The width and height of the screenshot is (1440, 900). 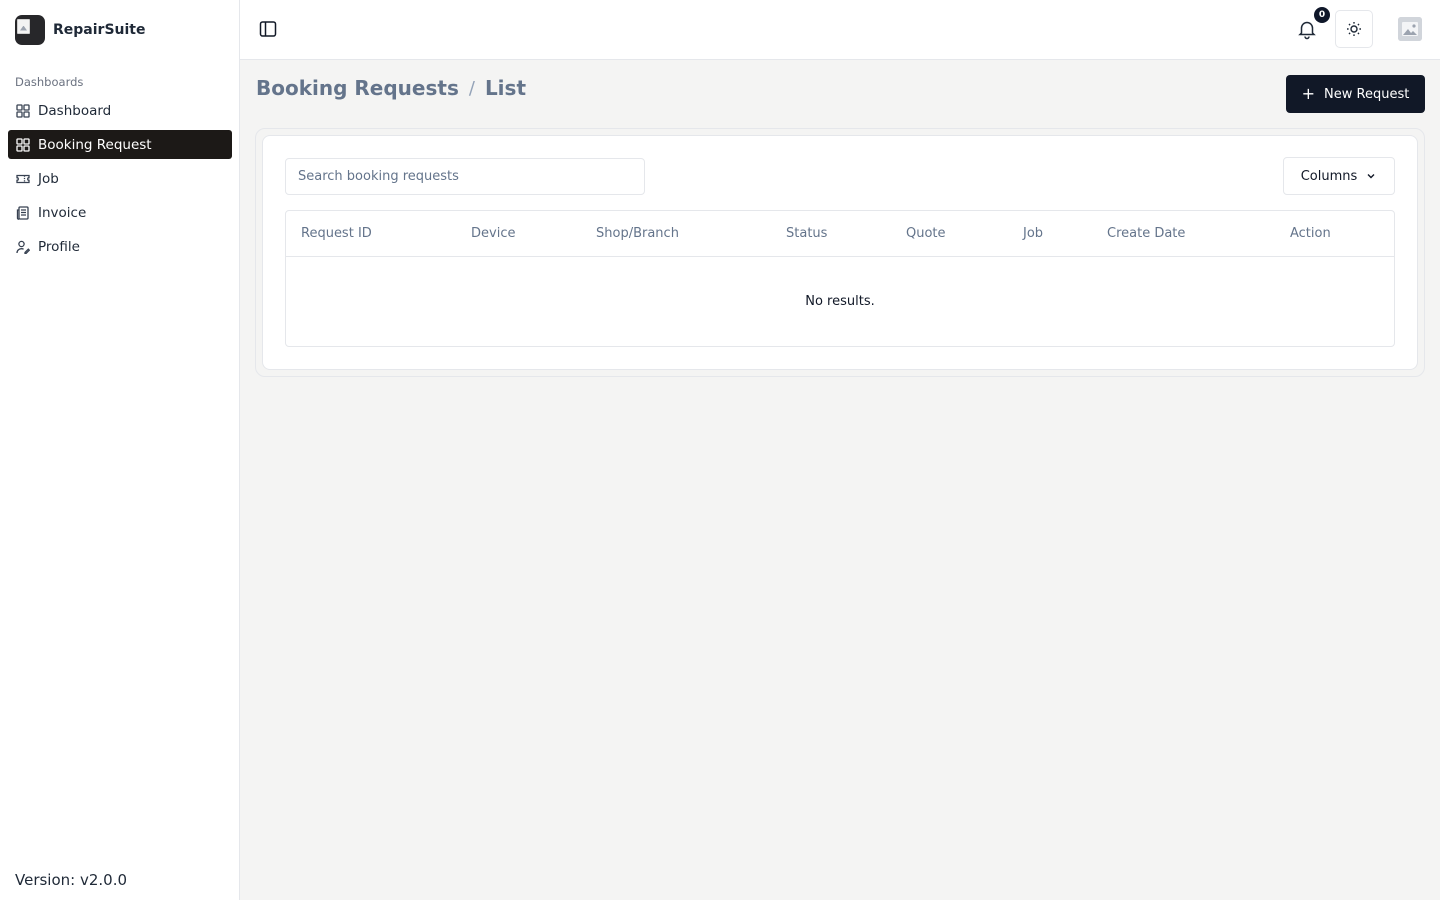 I want to click on column-header-job: Job, so click(x=1033, y=233).